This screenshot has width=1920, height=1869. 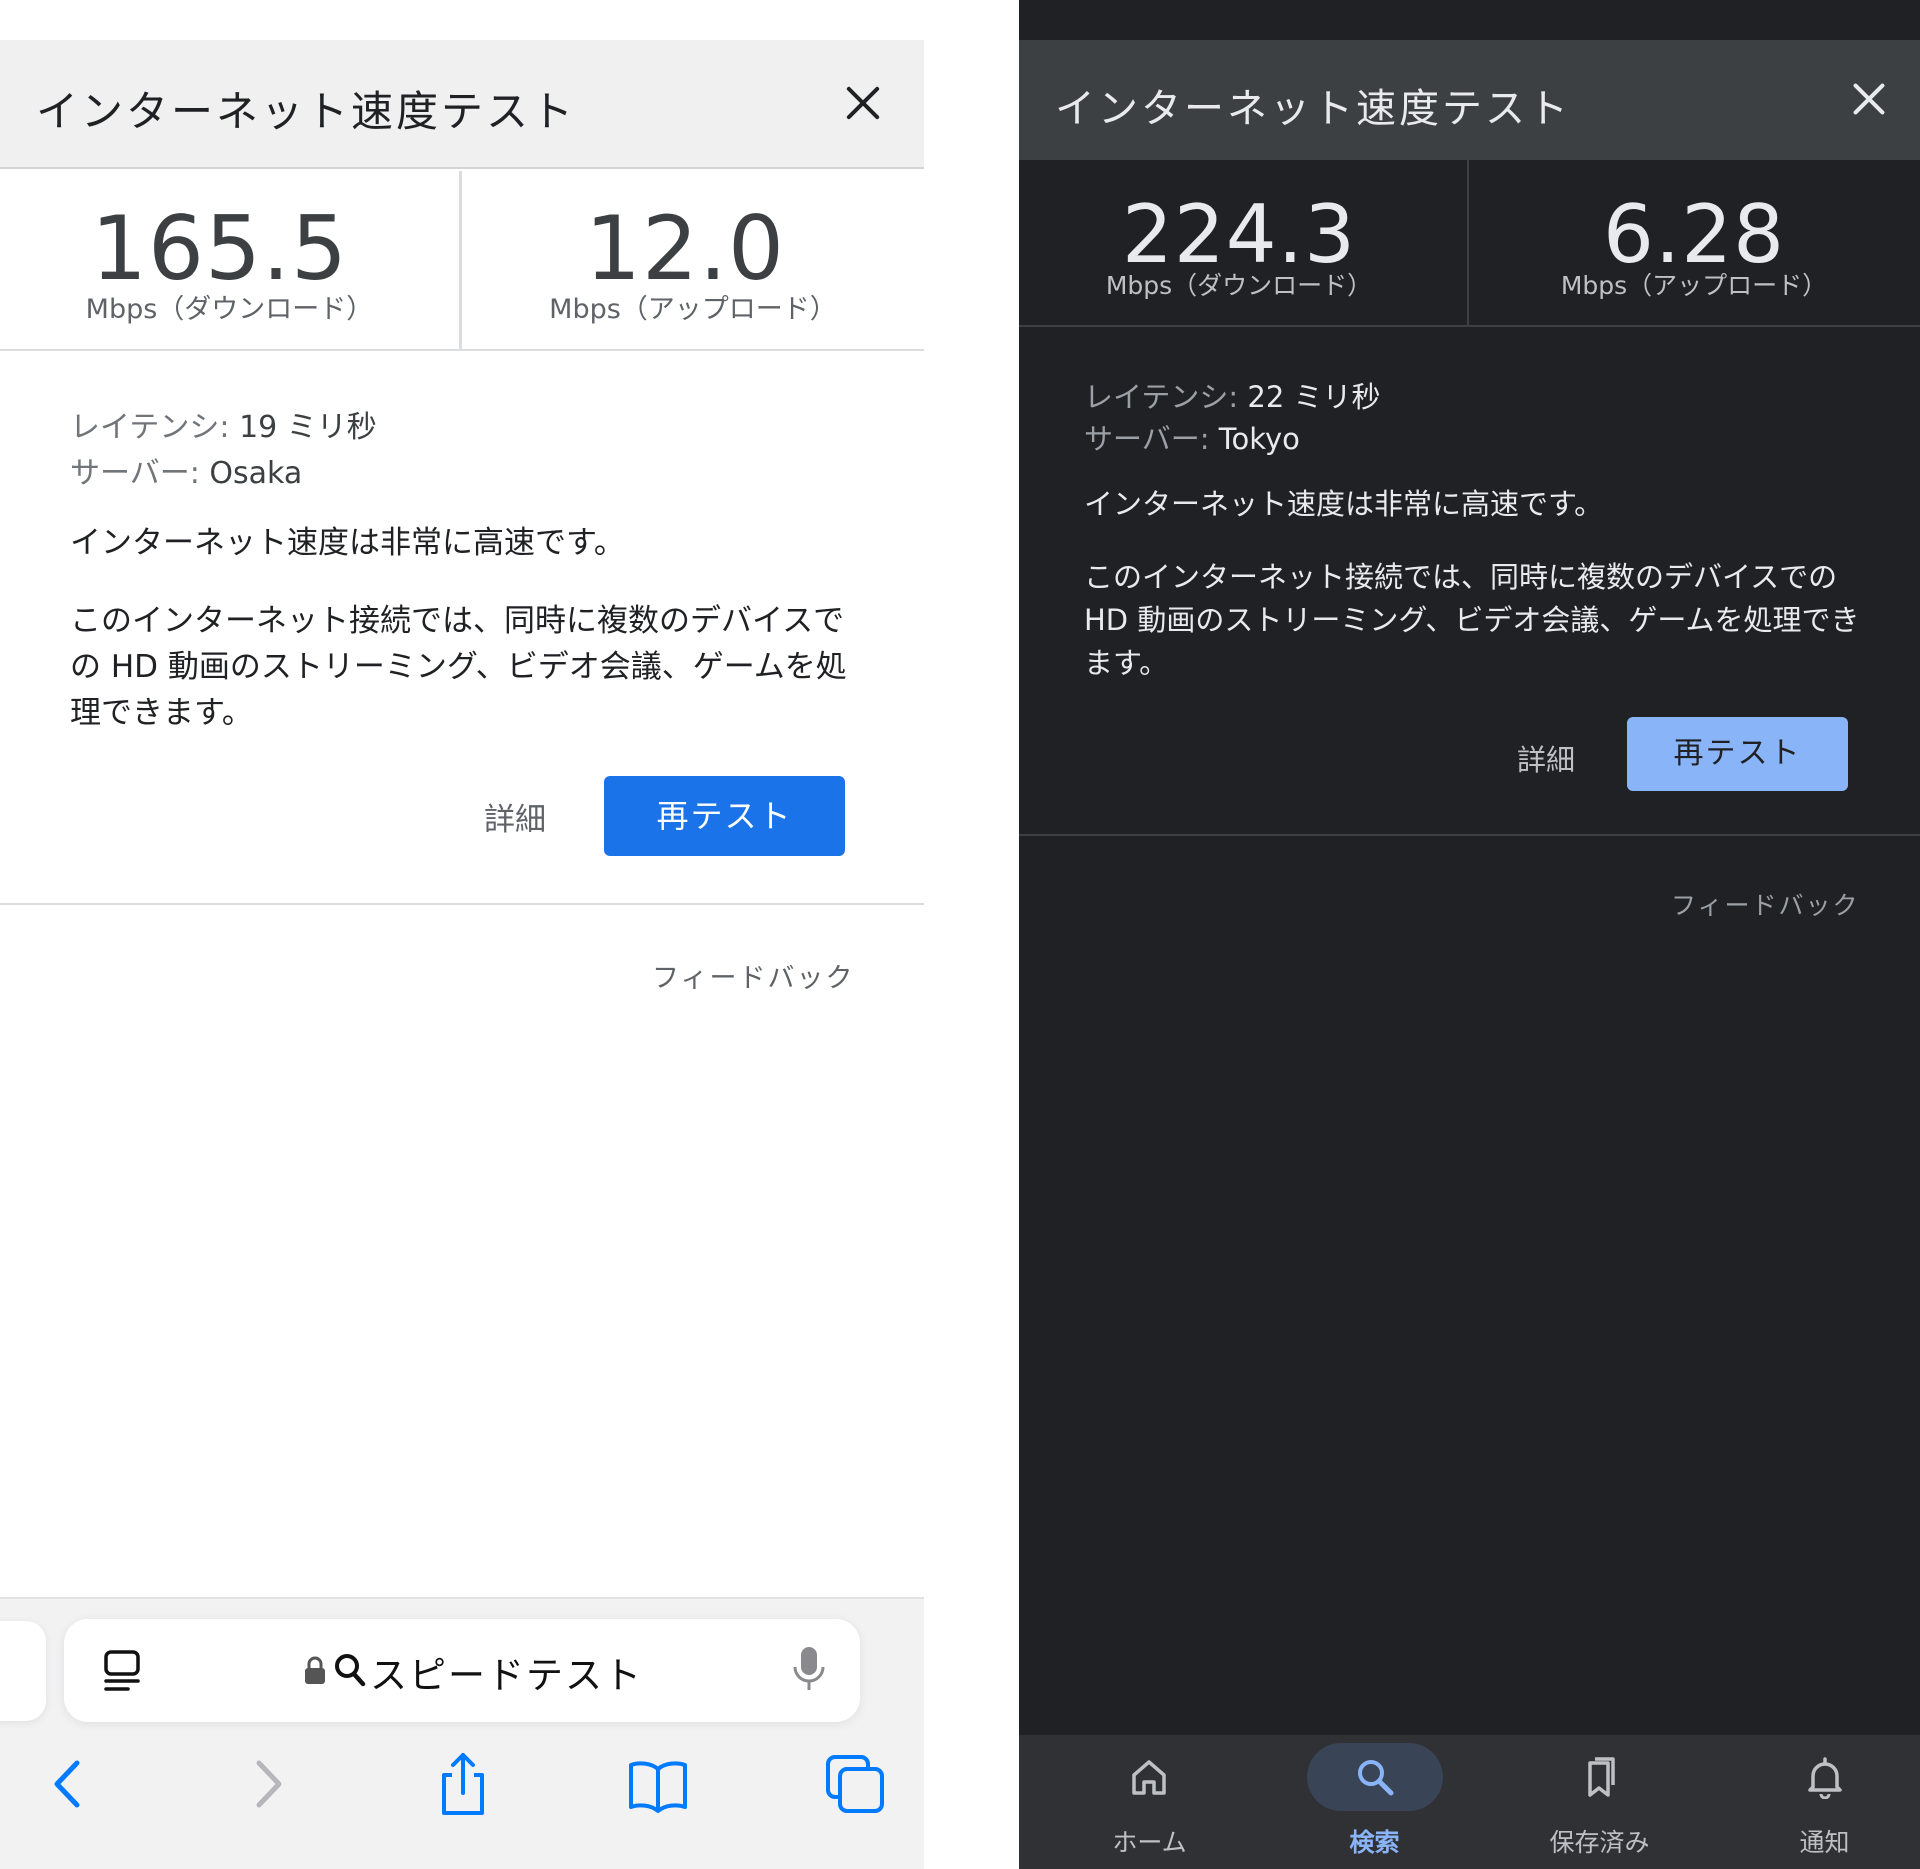 What do you see at coordinates (972, 934) in the screenshot?
I see `panel-gap` at bounding box center [972, 934].